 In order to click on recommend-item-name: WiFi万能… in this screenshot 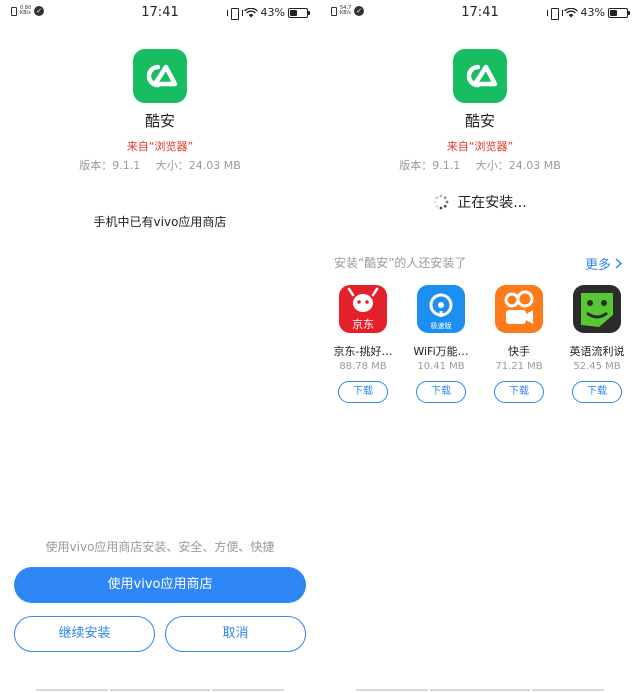, I will do `click(441, 351)`.